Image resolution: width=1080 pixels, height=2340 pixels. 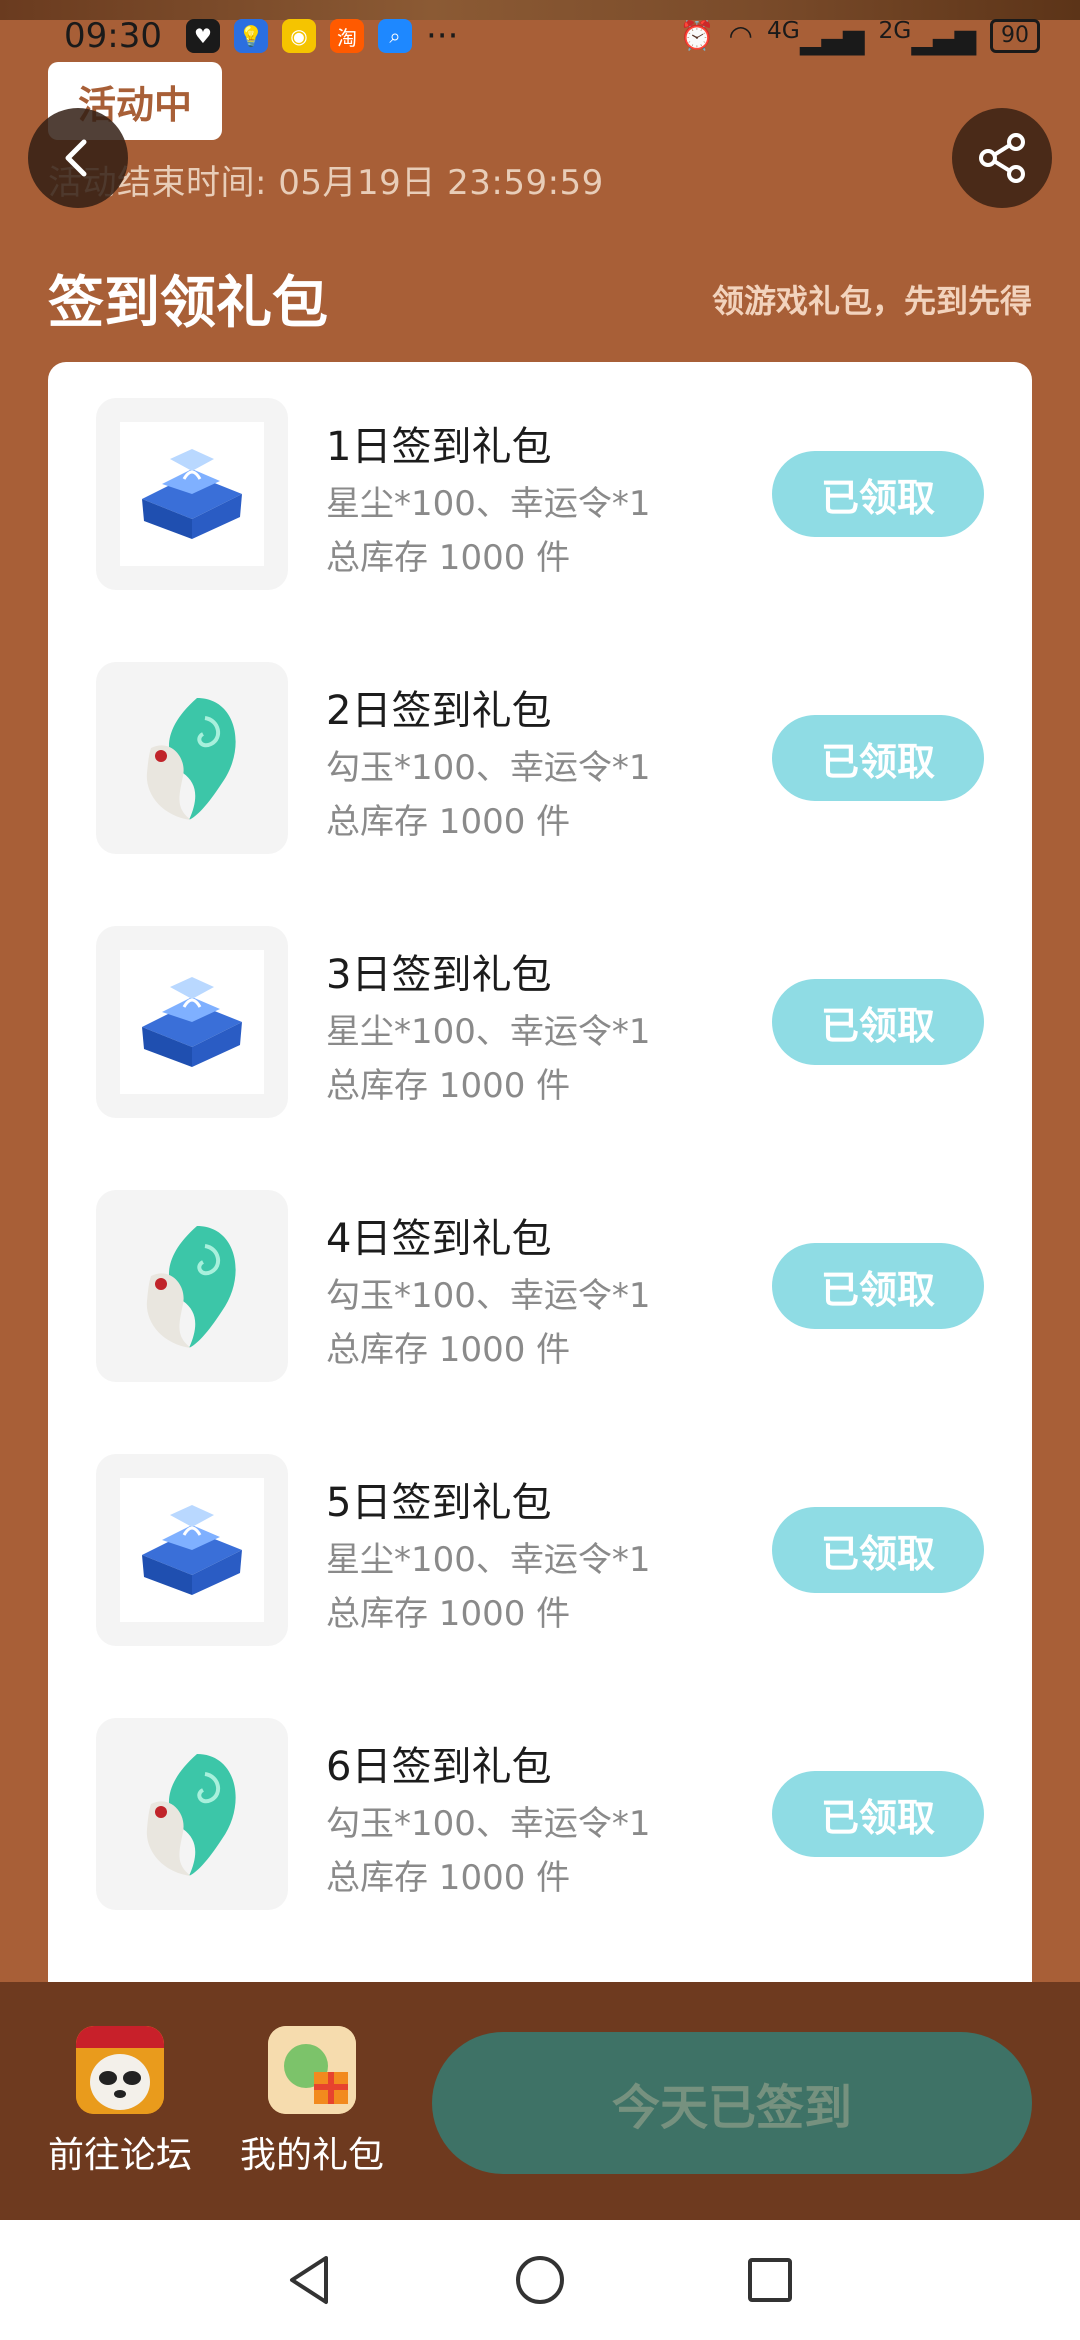 I want to click on battery-indicator: 90, so click(x=1015, y=35).